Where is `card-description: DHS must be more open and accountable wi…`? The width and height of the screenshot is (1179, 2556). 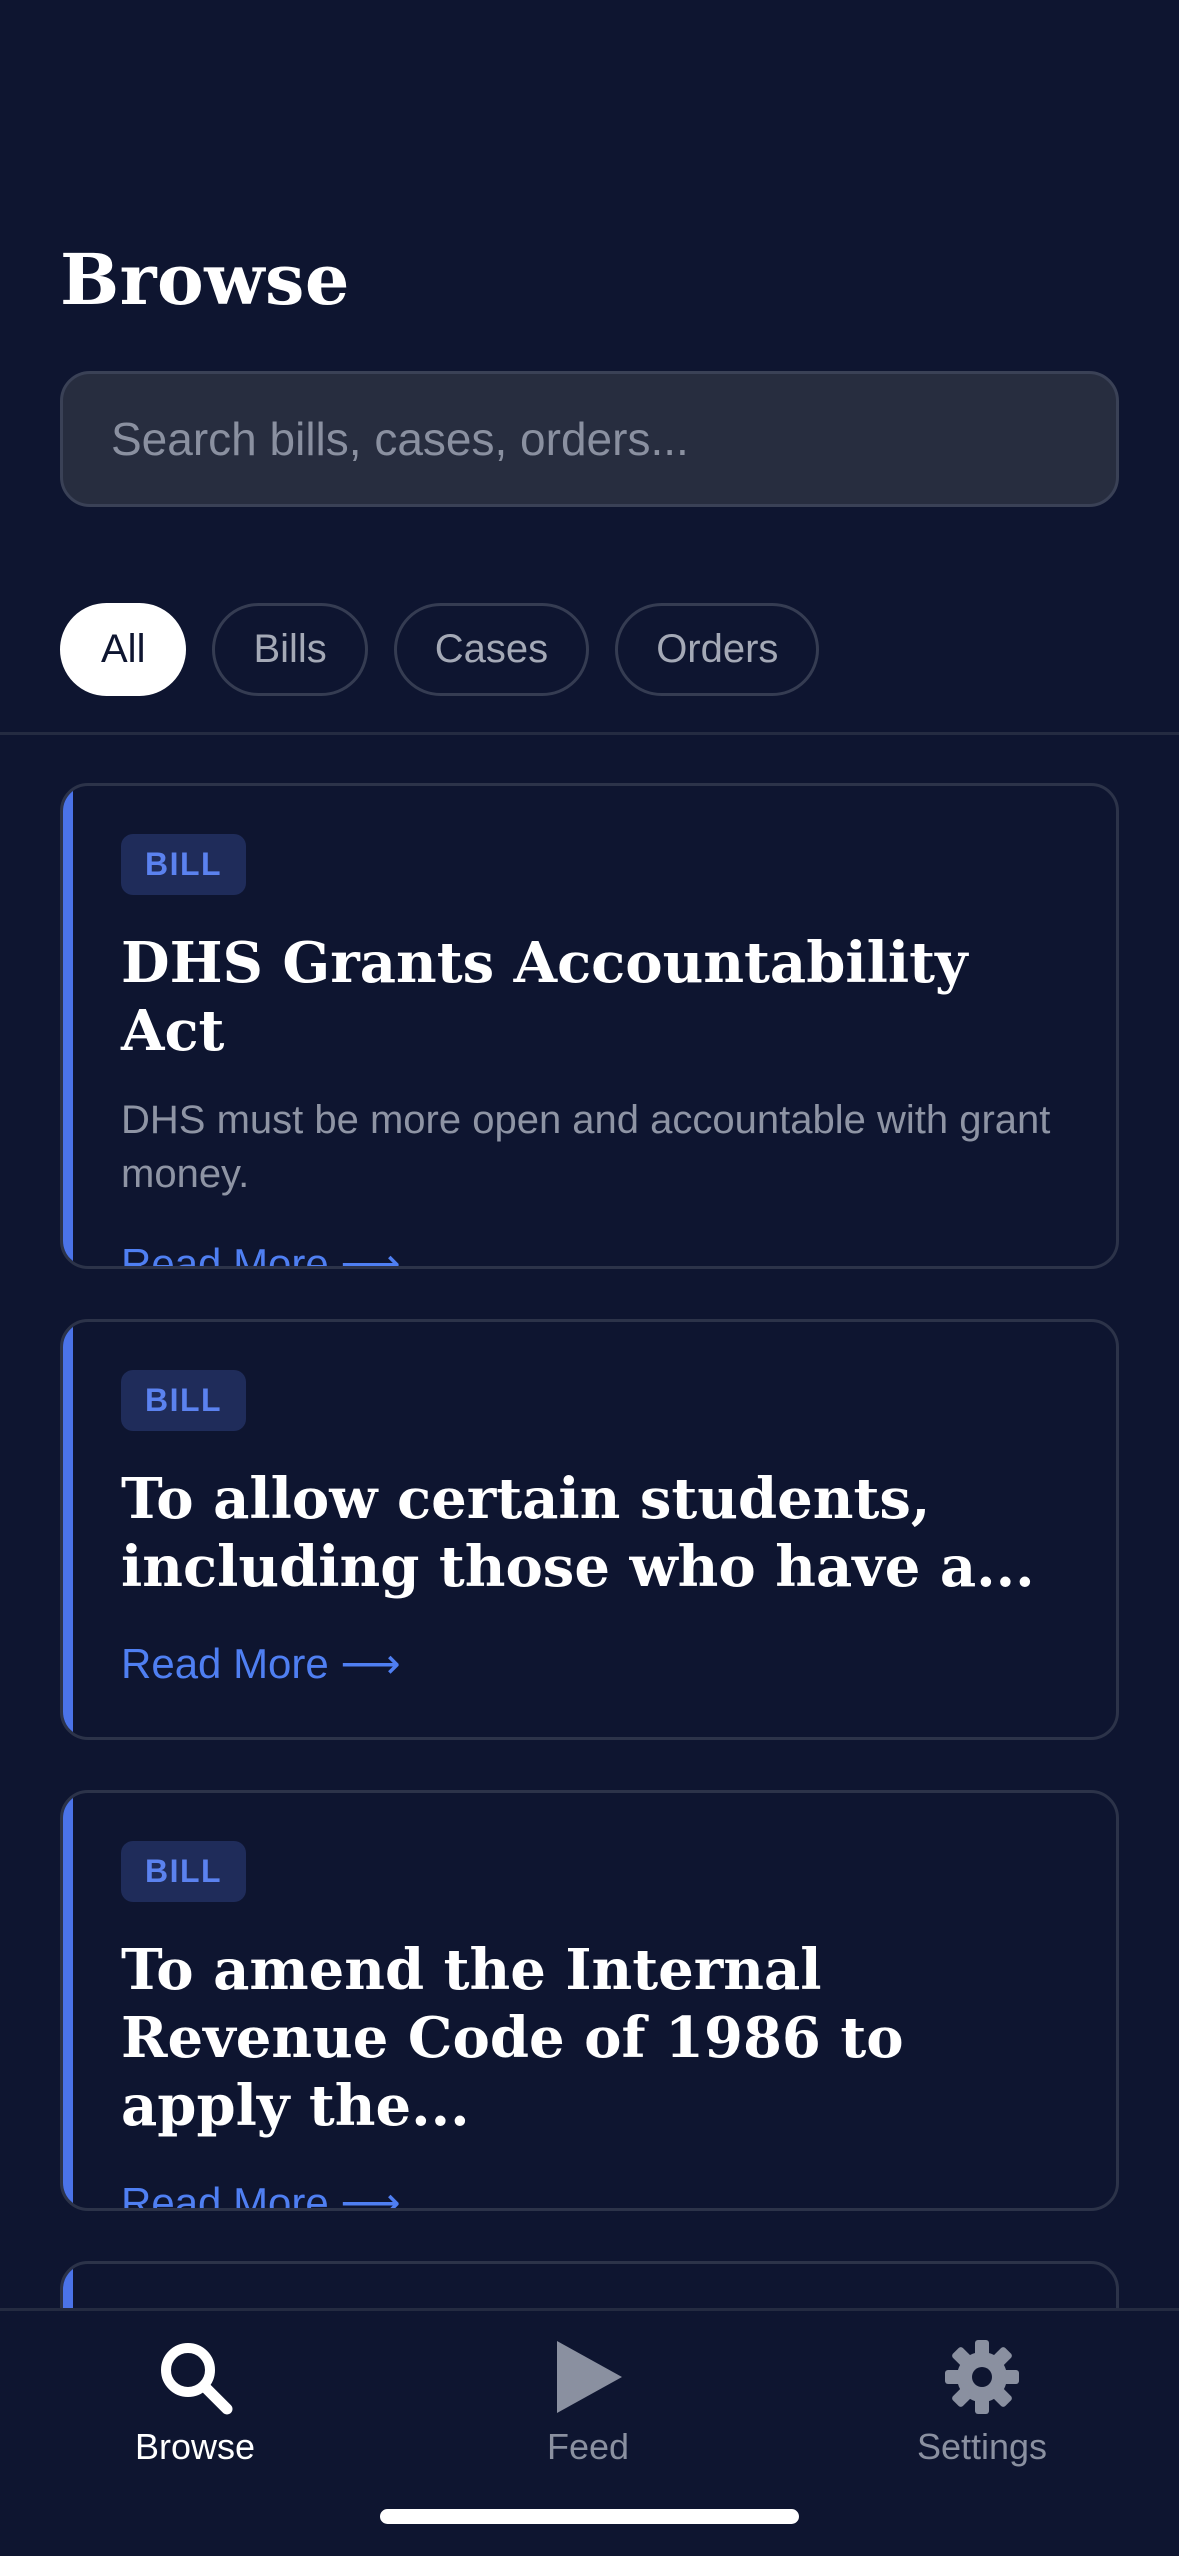
card-description: DHS must be more open and accountable wi… is located at coordinates (586, 1147).